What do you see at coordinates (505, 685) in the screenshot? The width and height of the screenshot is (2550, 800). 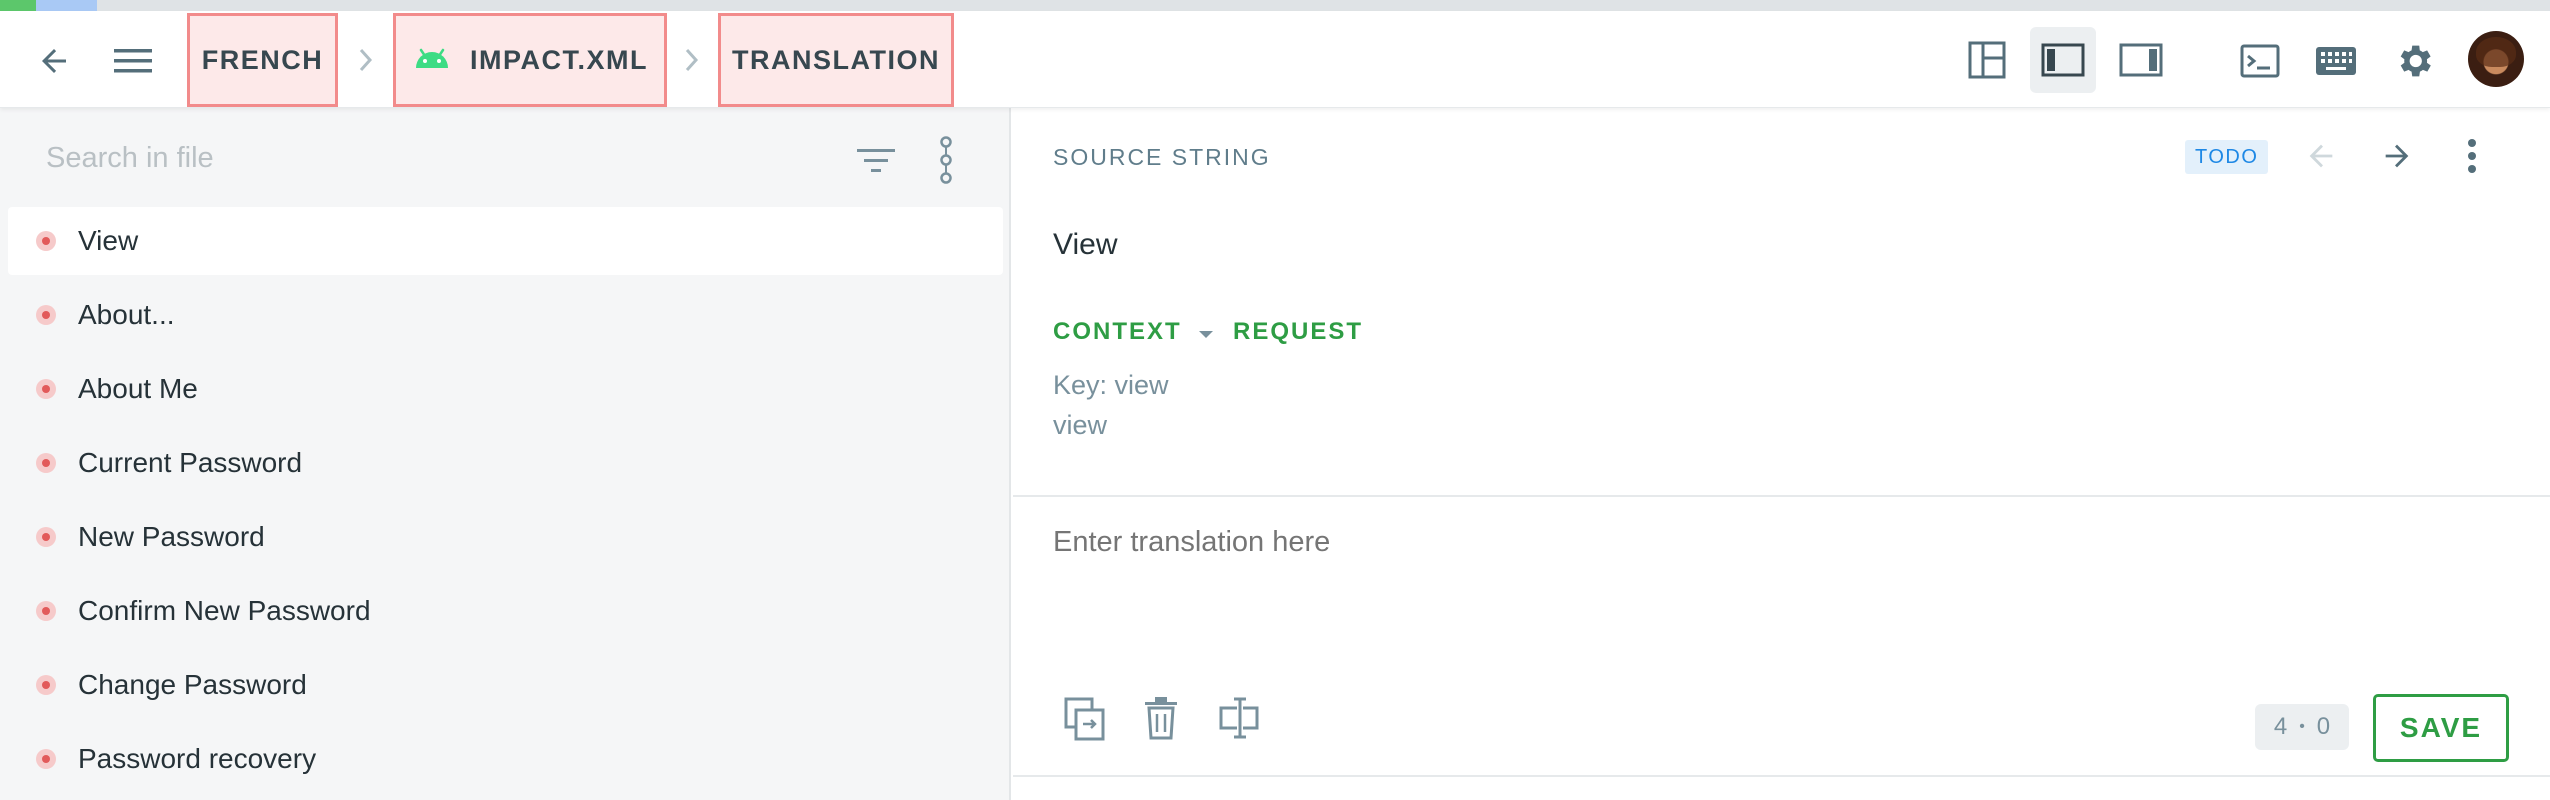 I see `list-item: Change Password` at bounding box center [505, 685].